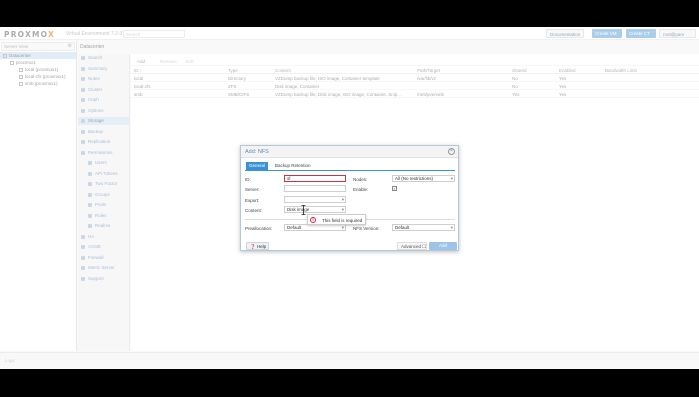 This screenshot has height=397, width=699. What do you see at coordinates (366, 228) in the screenshot?
I see `nfs-version-label: NFS Version:` at bounding box center [366, 228].